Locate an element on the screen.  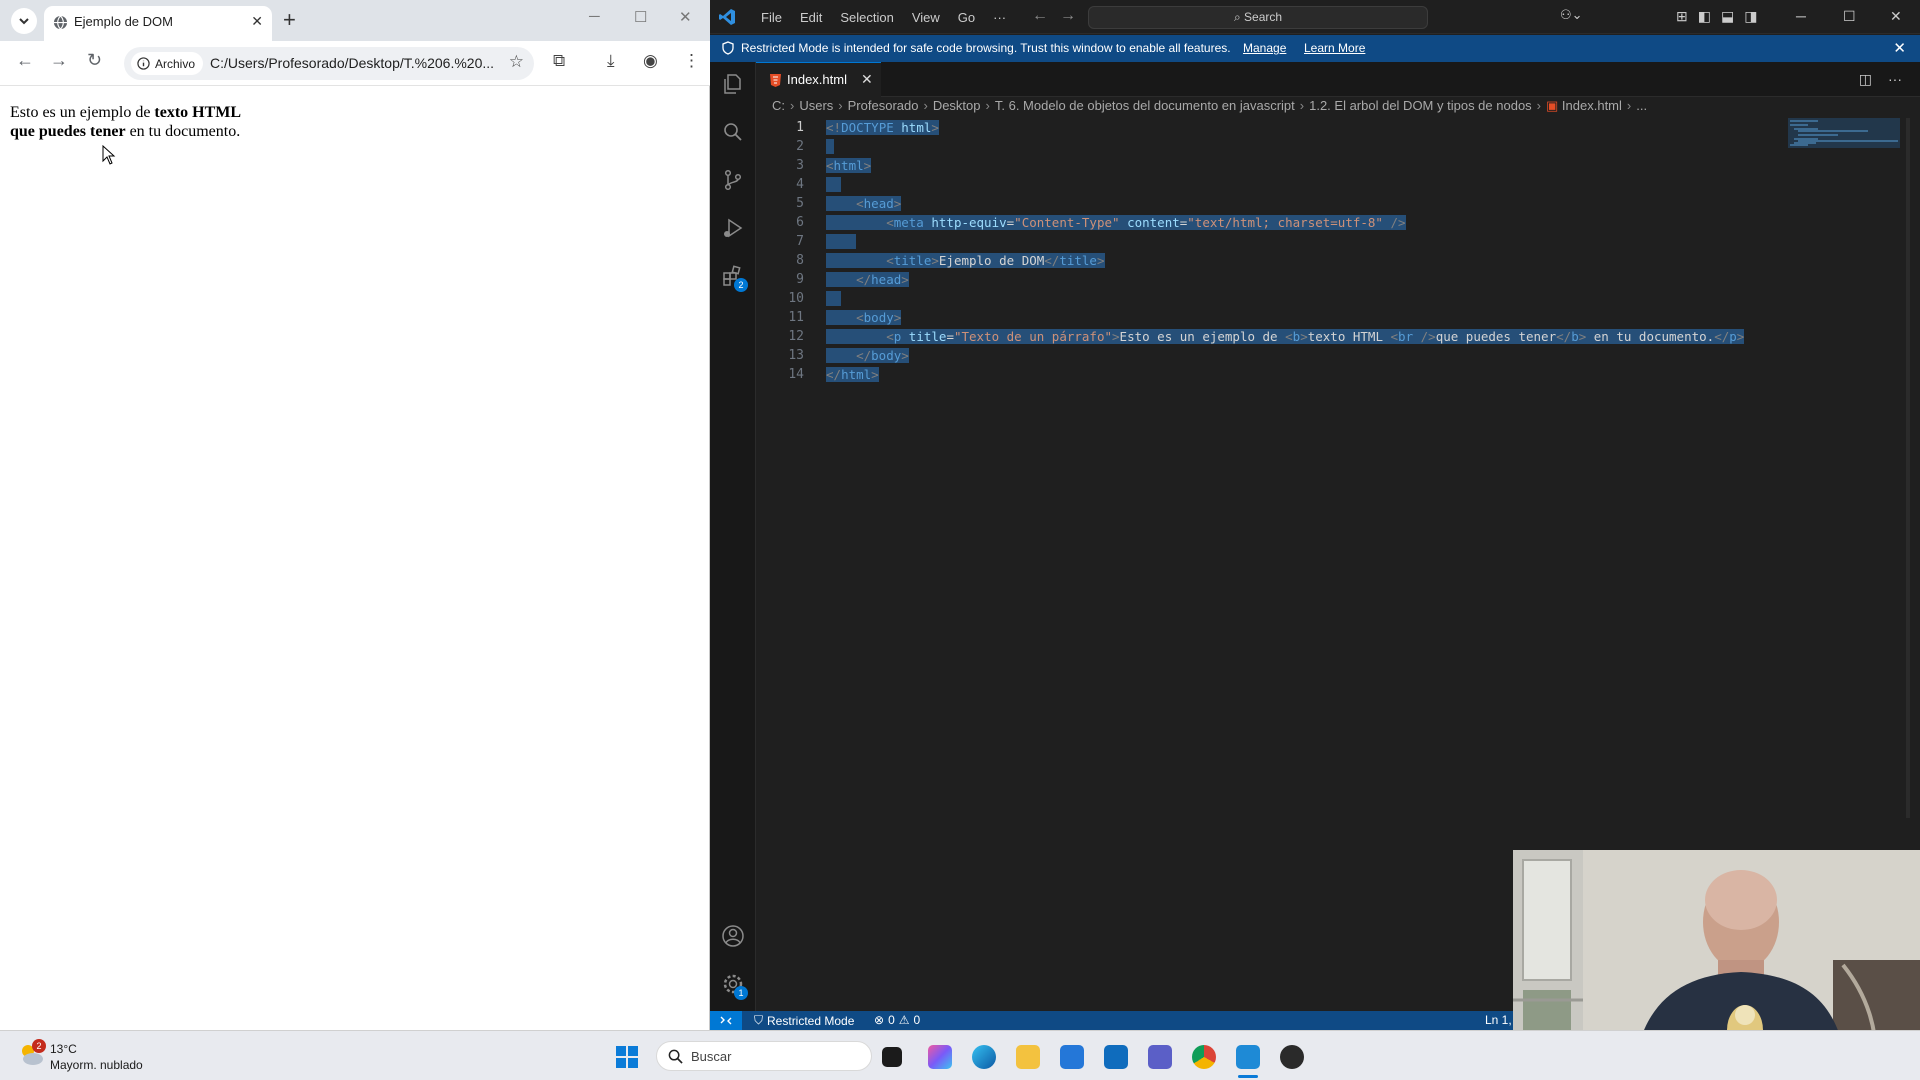
error-count: 0 is located at coordinates (891, 1020).